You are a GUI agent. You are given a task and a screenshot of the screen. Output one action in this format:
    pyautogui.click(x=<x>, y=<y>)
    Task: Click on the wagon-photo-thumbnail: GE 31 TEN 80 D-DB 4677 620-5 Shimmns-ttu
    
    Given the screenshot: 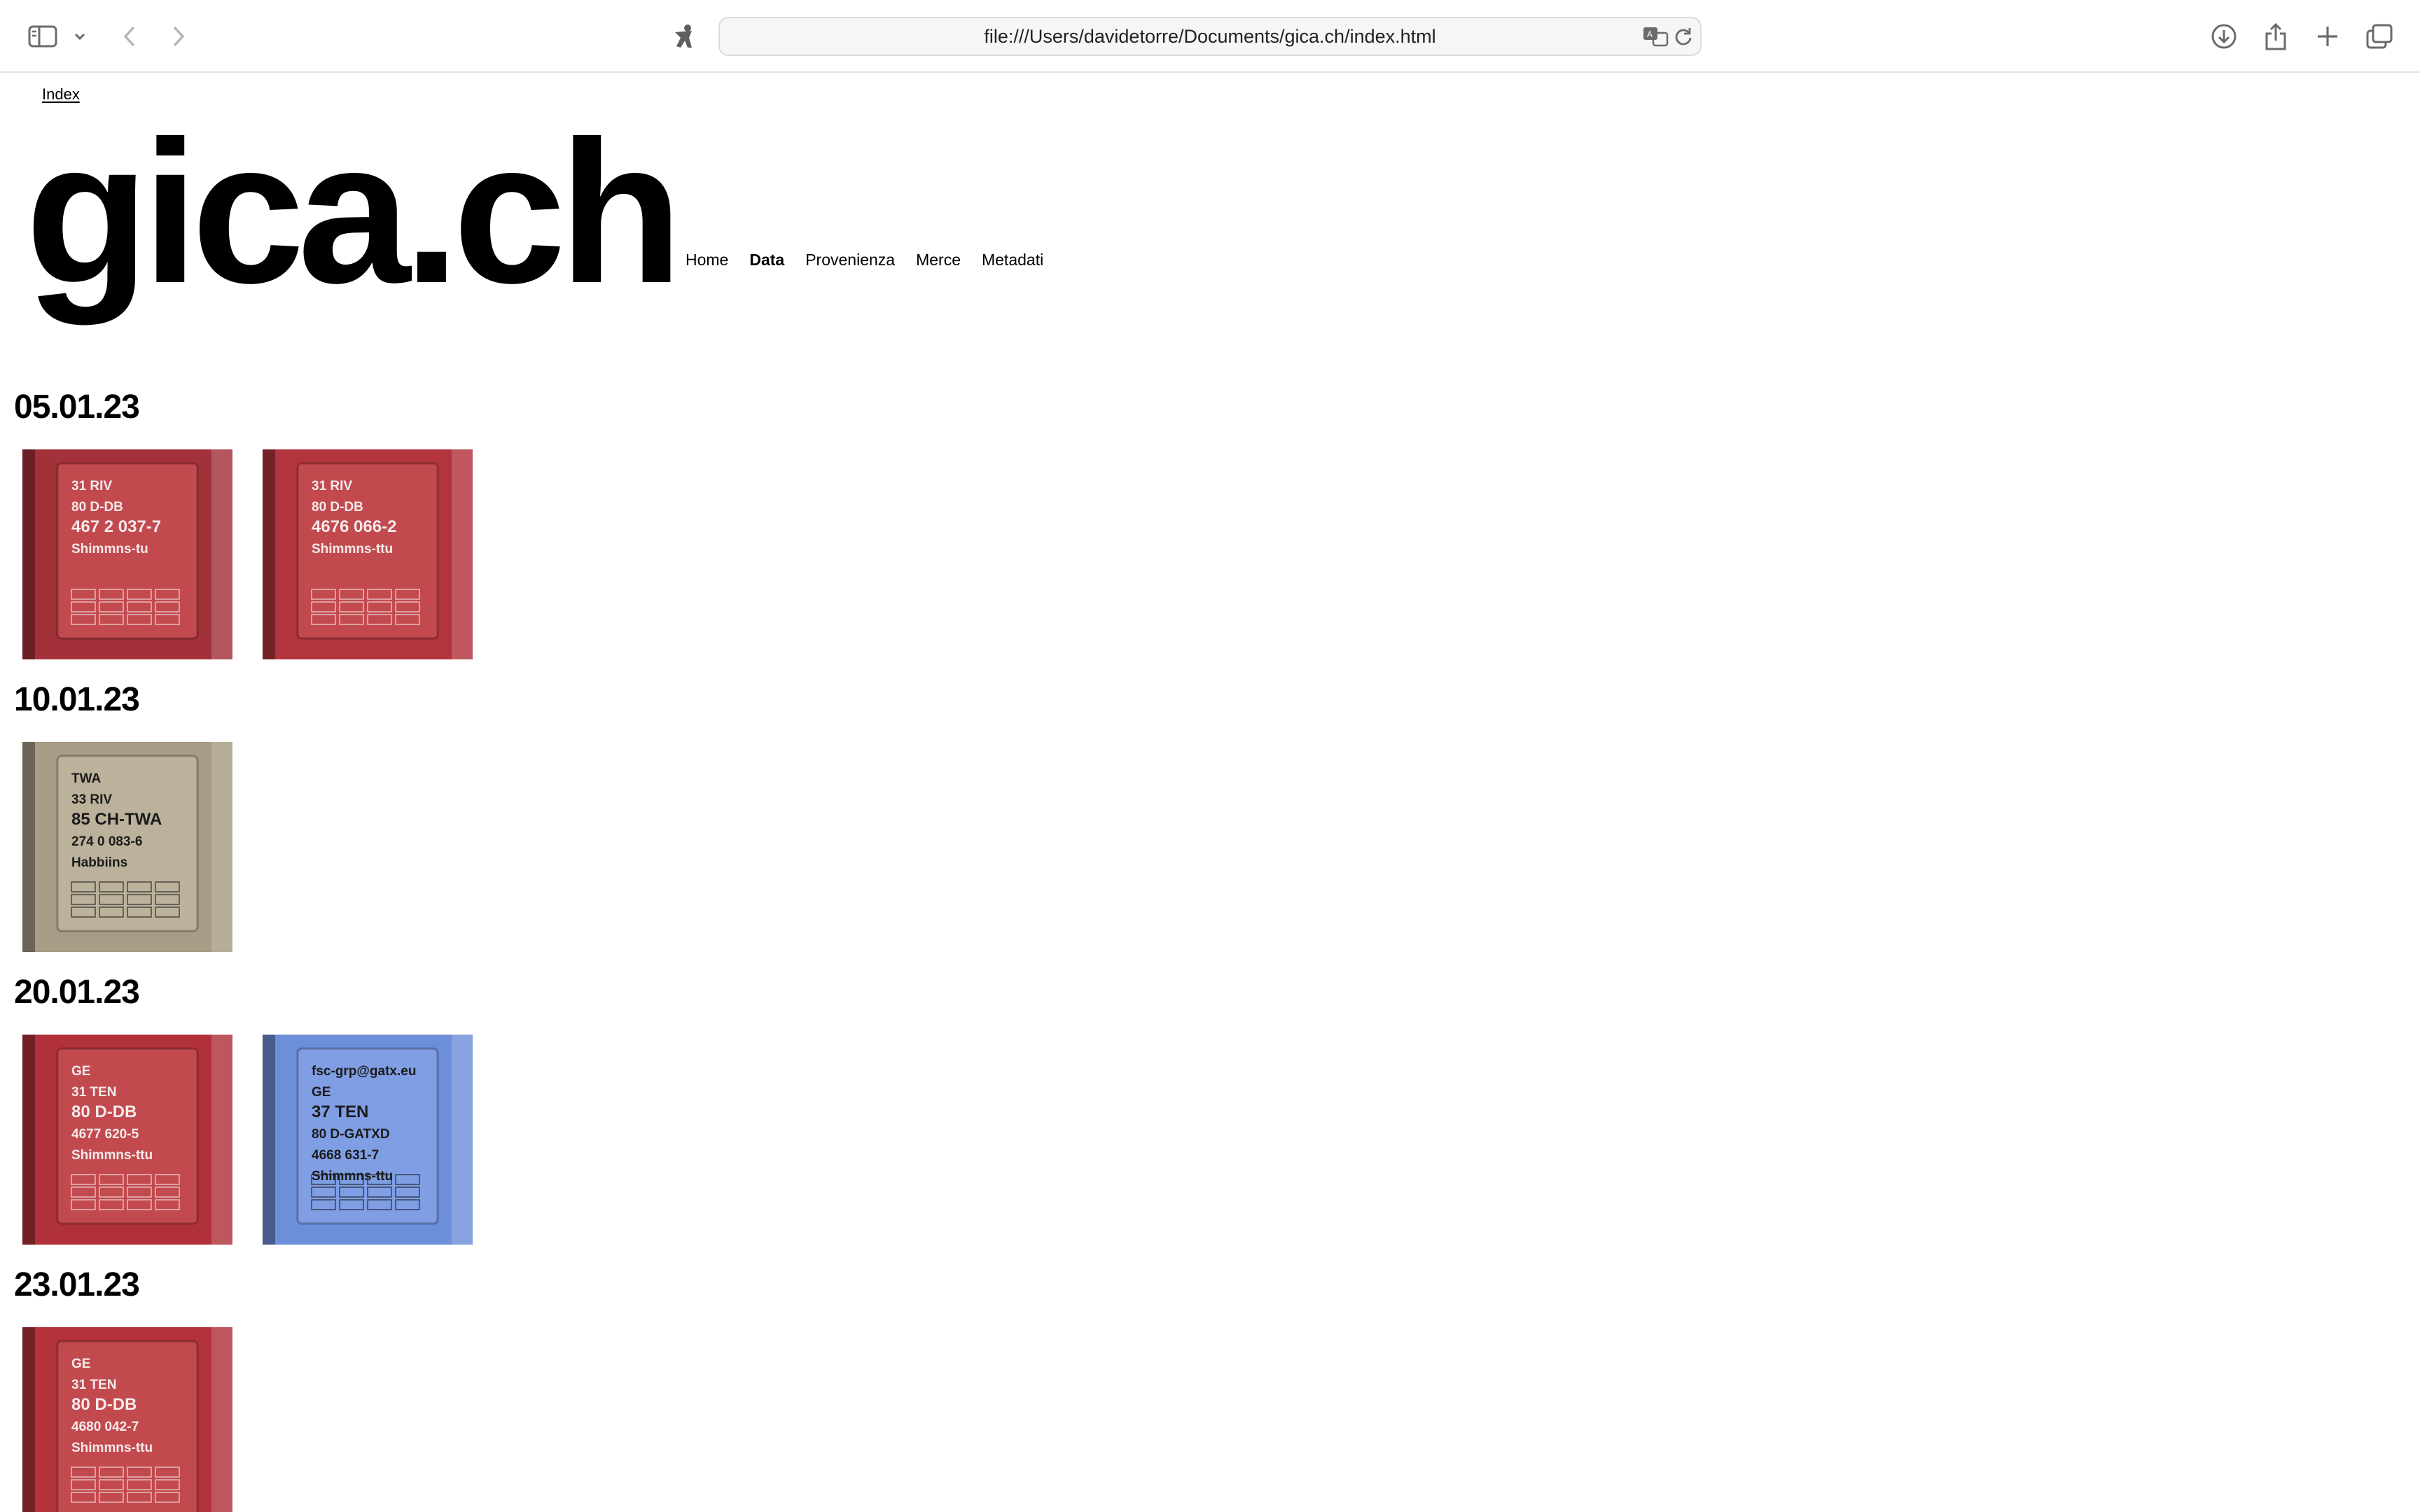 What is the action you would take?
    pyautogui.click(x=127, y=1140)
    